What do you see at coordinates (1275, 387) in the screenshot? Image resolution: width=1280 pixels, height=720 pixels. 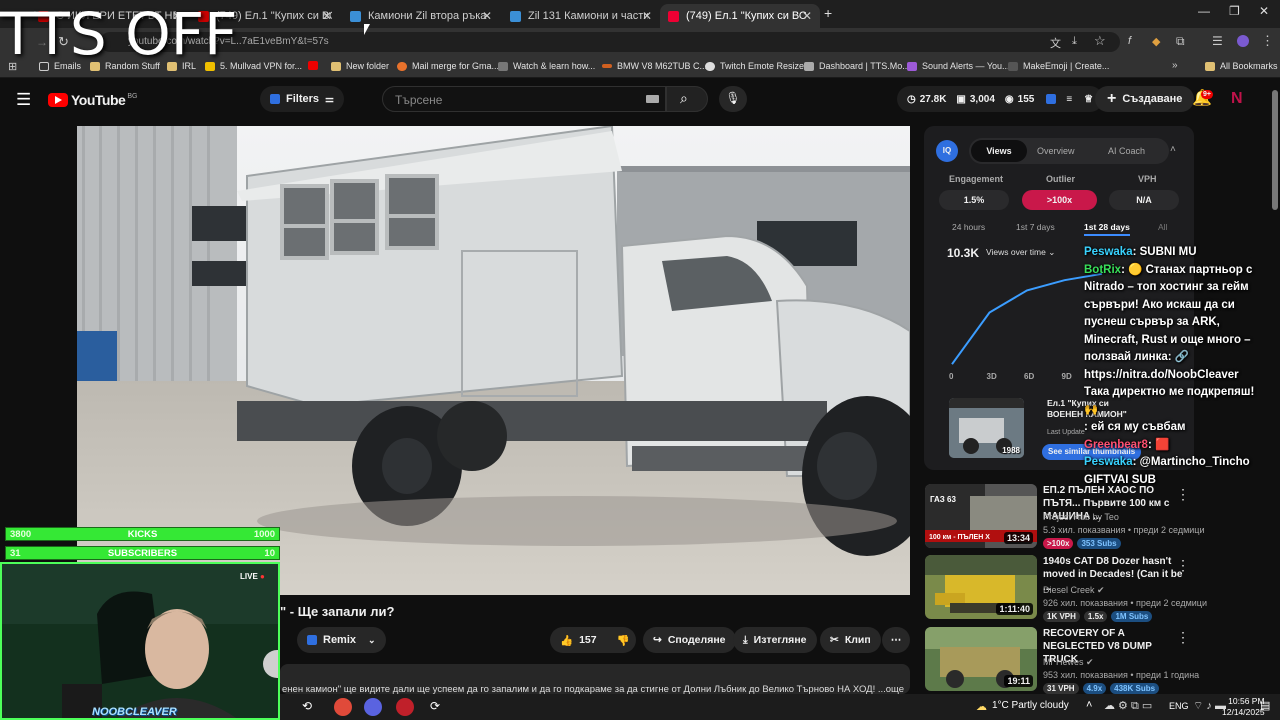 I see `page-scrollbar` at bounding box center [1275, 387].